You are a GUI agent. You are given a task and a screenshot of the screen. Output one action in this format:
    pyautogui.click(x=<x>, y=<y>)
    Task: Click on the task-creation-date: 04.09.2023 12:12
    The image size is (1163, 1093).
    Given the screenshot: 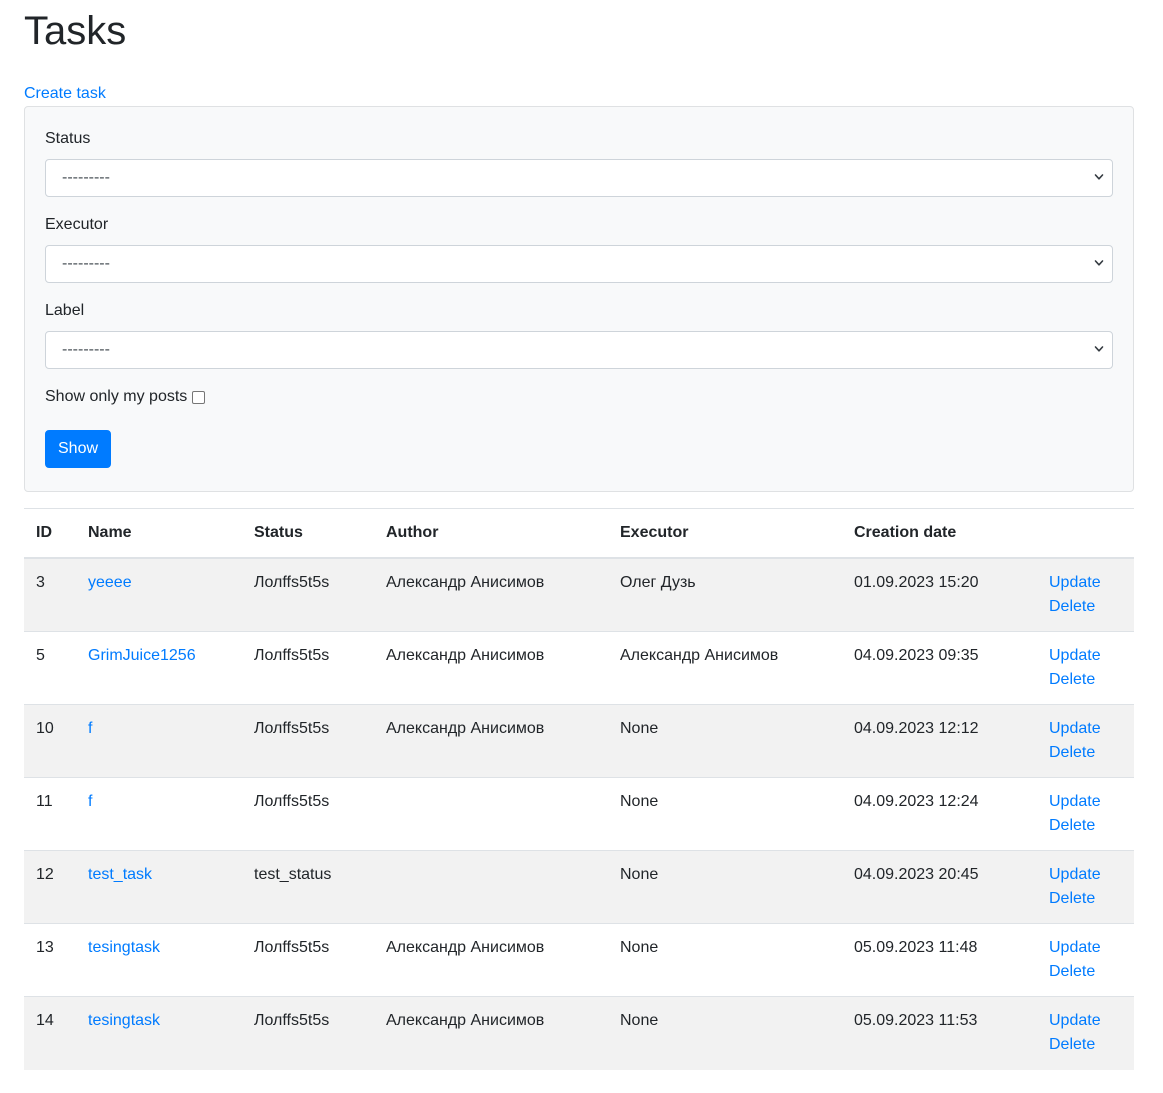 What is the action you would take?
    pyautogui.click(x=939, y=741)
    